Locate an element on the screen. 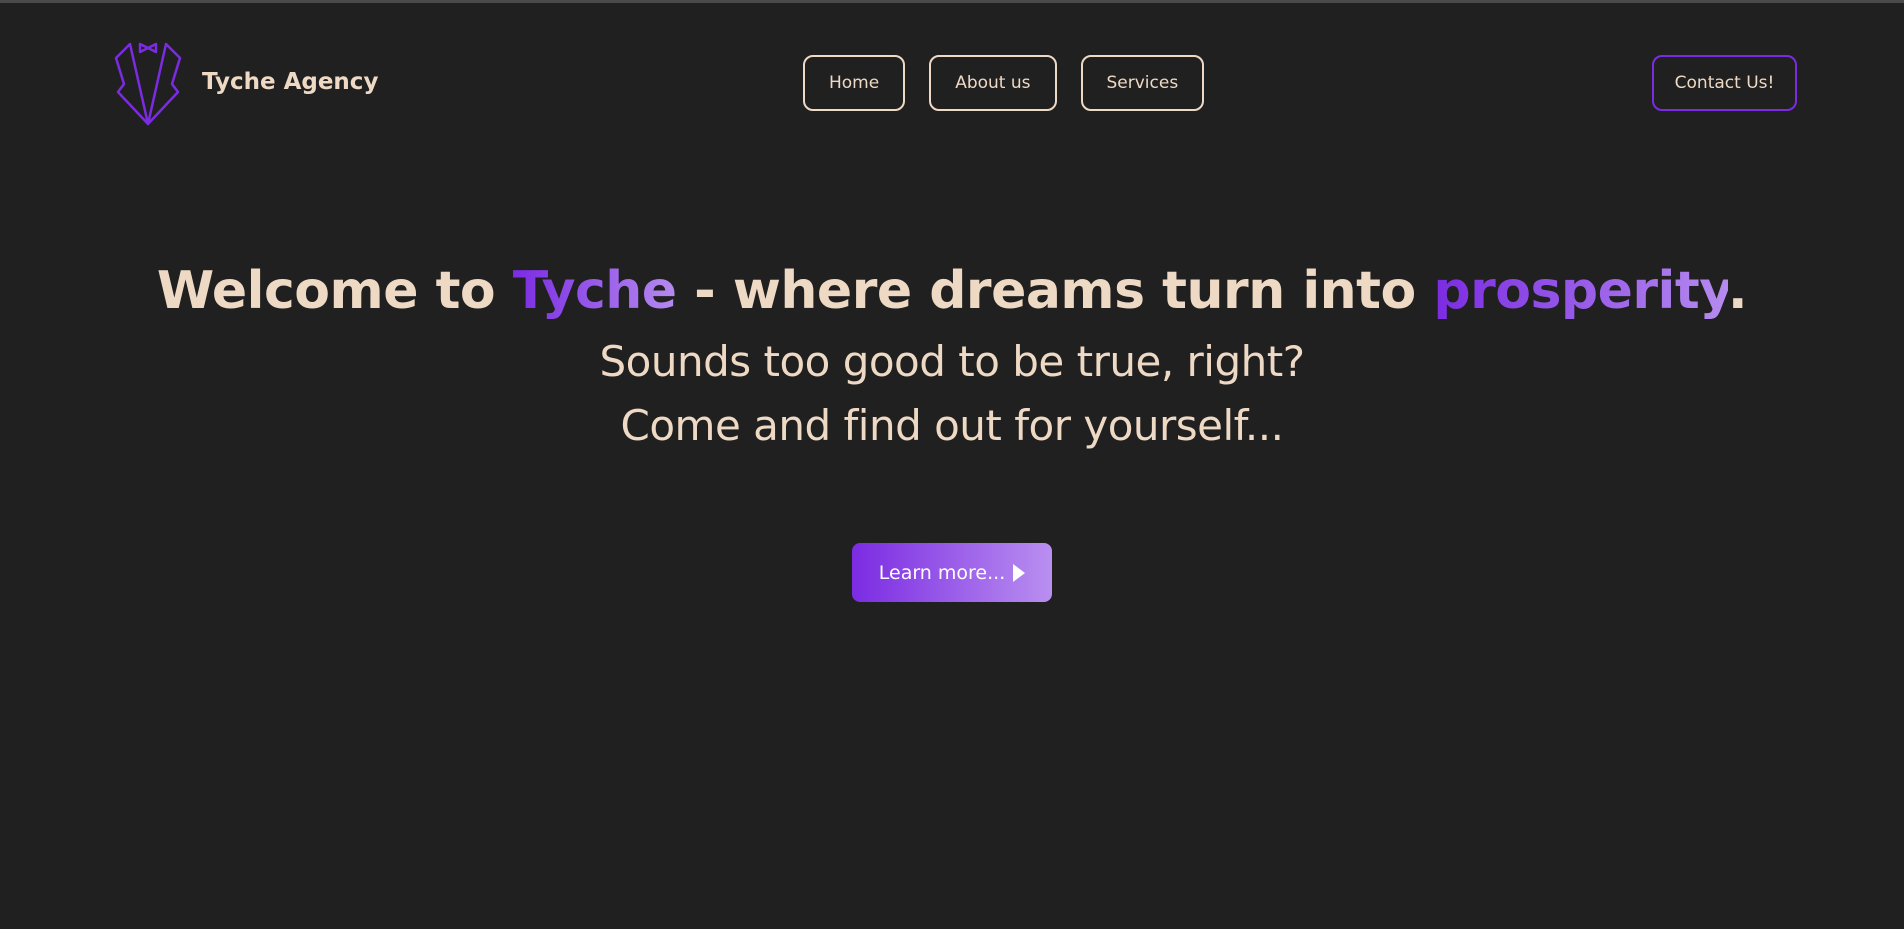 This screenshot has width=1904, height=929. play-icon is located at coordinates (1019, 572).